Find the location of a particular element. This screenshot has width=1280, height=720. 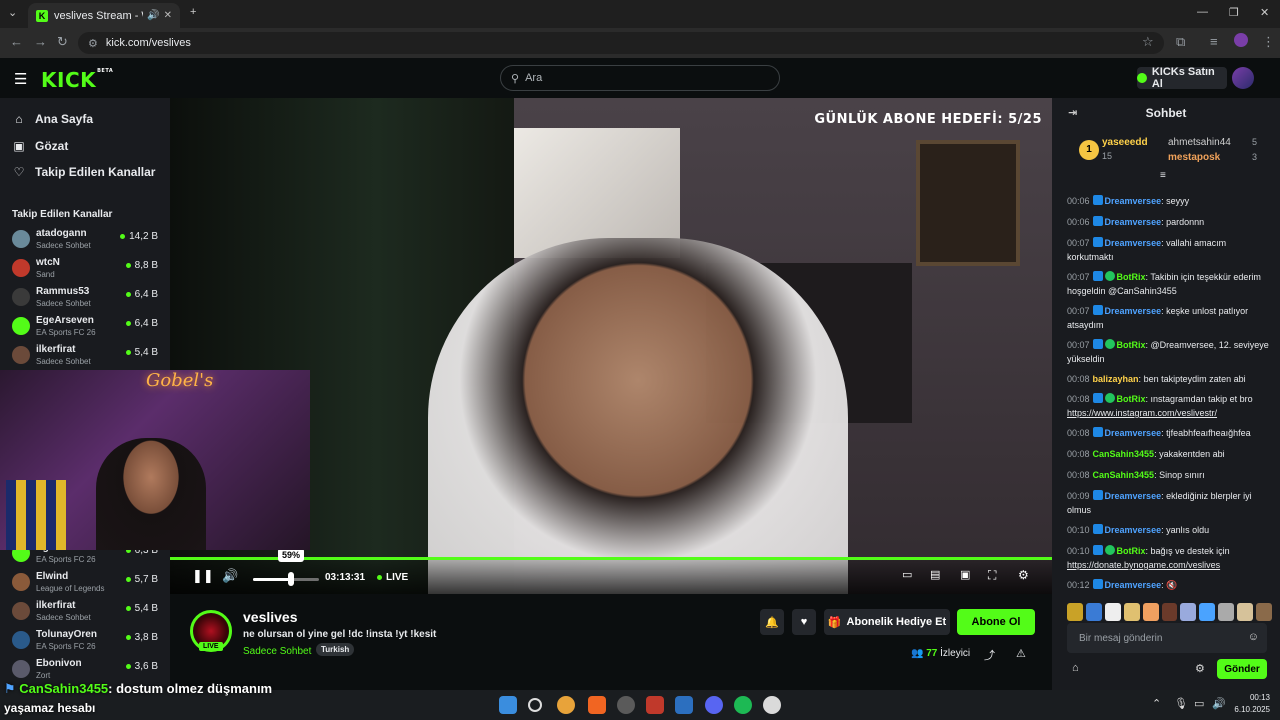

browser-tab: K veslives Stream - Watch Liv 🔊 ✕ is located at coordinates (104, 15).